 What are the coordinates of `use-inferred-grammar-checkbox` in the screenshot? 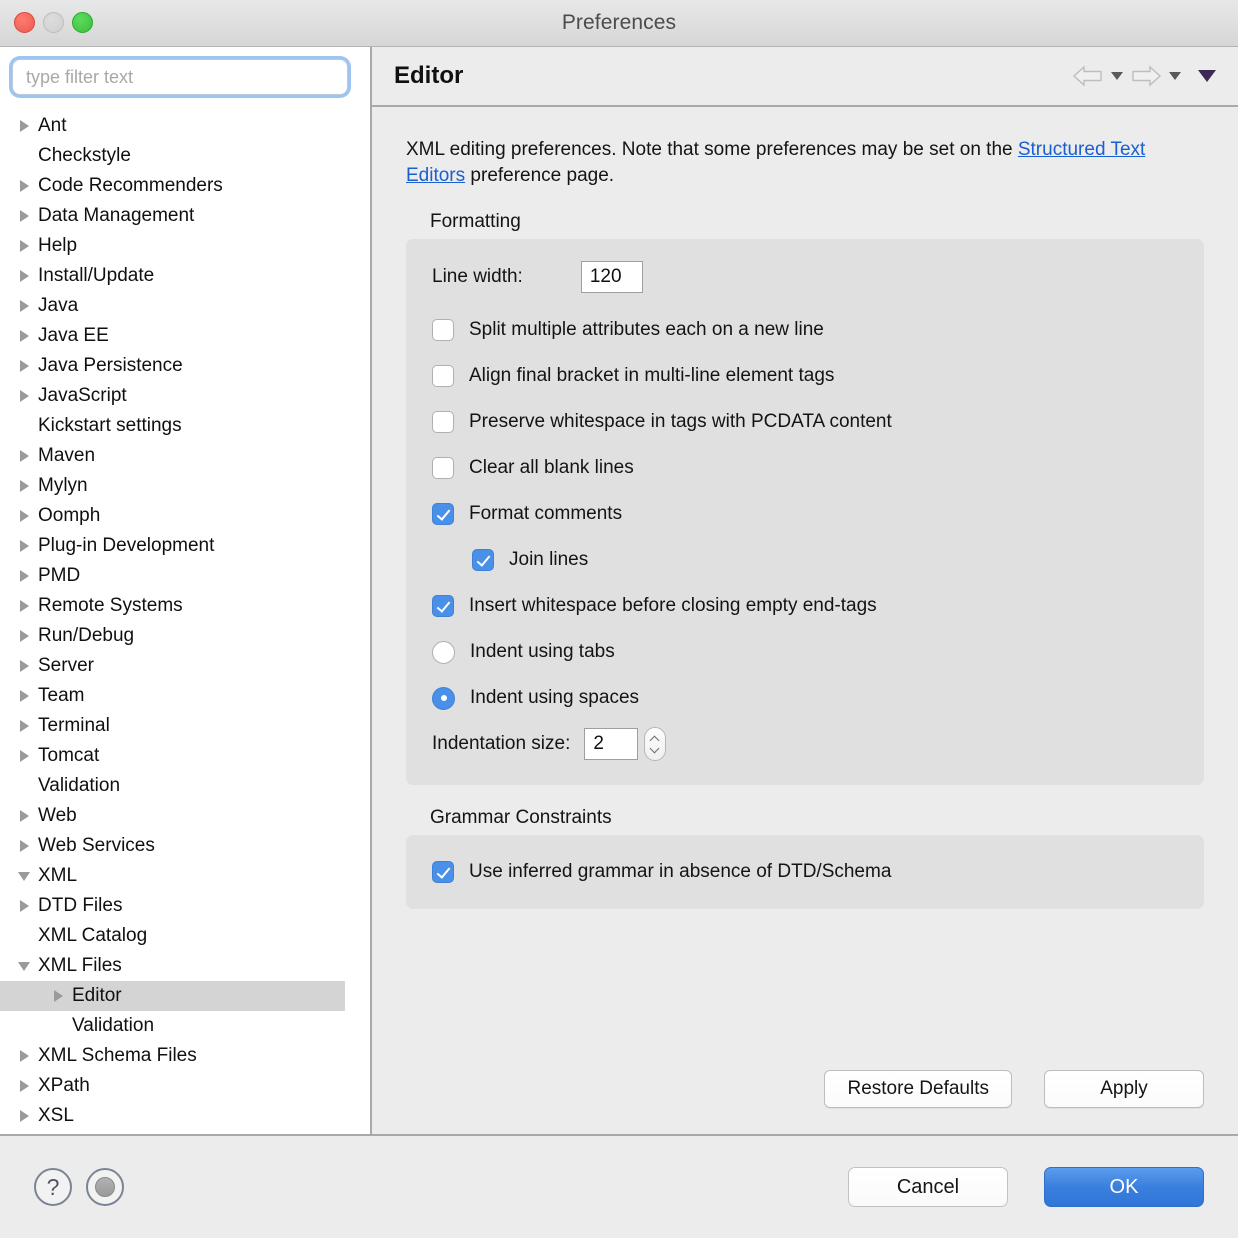 It's located at (443, 872).